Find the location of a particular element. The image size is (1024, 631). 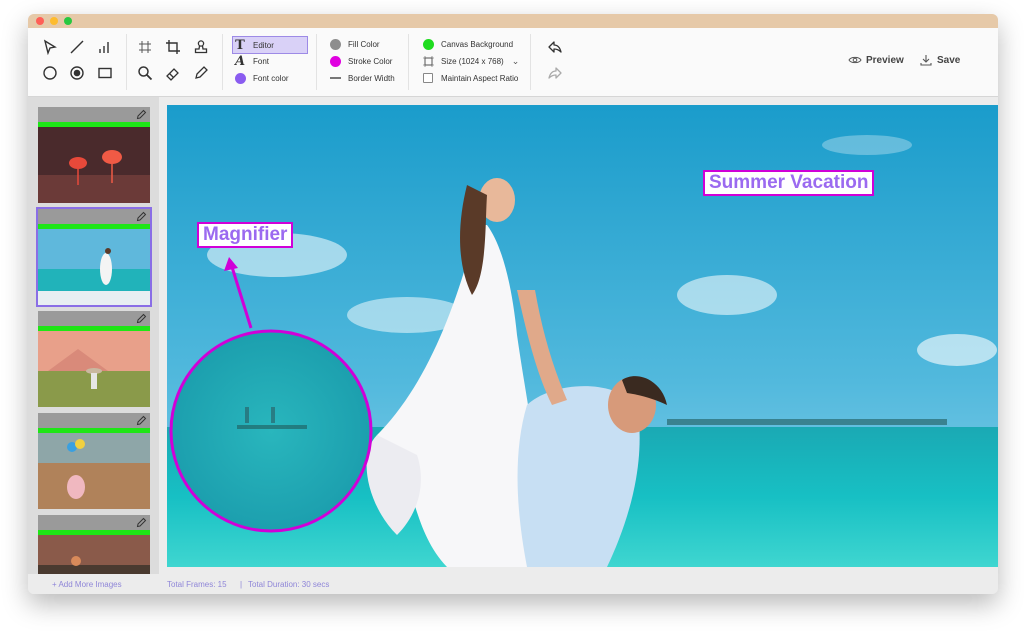

chevron-down-icon: ⌄ is located at coordinates (515, 60).